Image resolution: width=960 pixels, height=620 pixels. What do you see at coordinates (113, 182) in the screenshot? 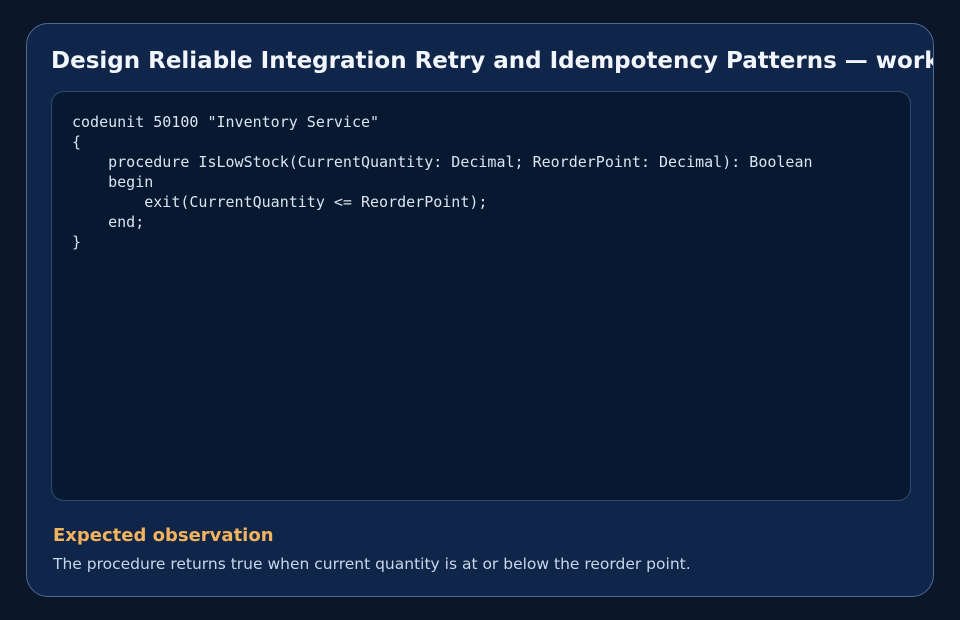
I see `code-line: begin` at bounding box center [113, 182].